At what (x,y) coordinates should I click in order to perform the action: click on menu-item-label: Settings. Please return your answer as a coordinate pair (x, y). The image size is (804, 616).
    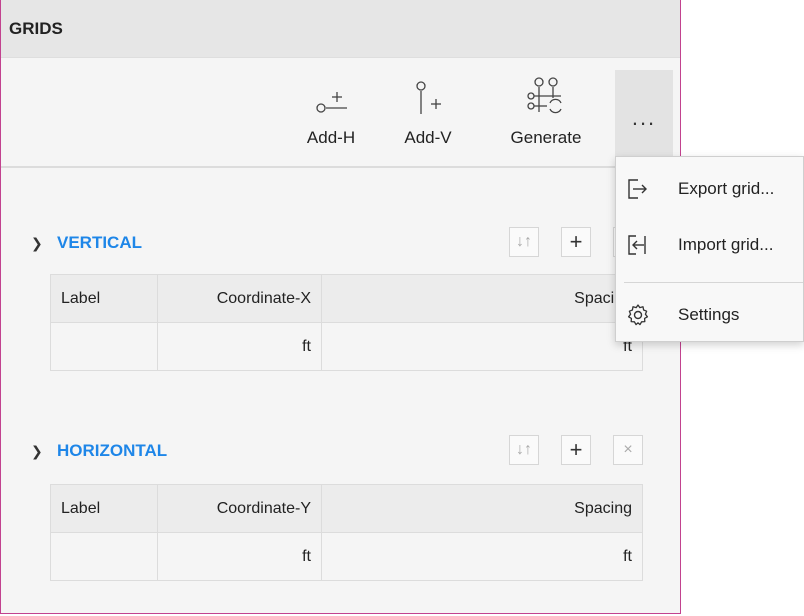
    Looking at the image, I should click on (709, 314).